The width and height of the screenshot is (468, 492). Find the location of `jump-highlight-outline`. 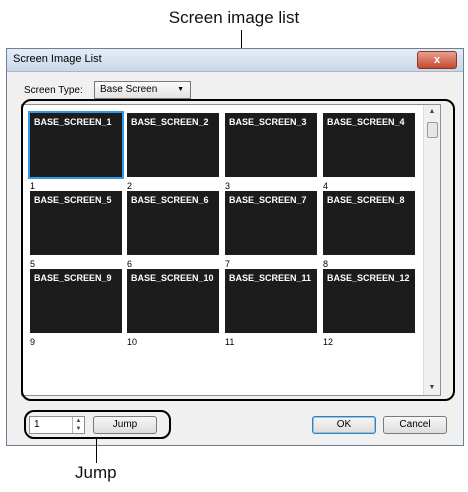

jump-highlight-outline is located at coordinates (97, 424).